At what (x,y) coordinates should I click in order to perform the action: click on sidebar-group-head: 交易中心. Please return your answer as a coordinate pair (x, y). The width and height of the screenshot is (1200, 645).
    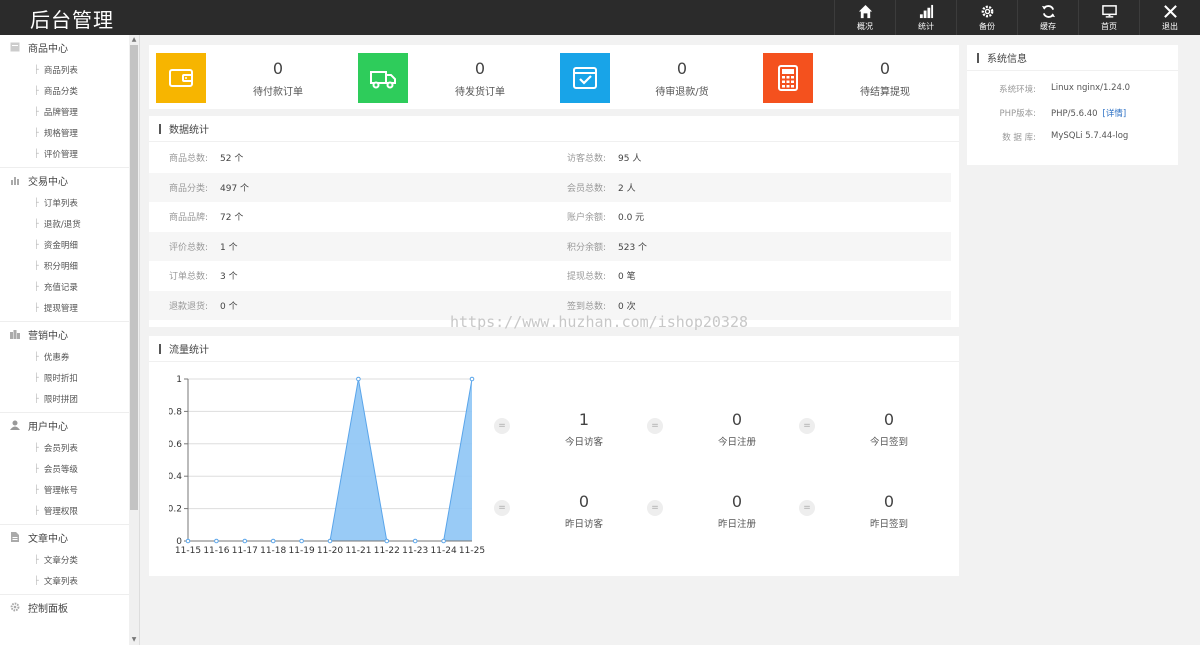
    Looking at the image, I should click on (69, 180).